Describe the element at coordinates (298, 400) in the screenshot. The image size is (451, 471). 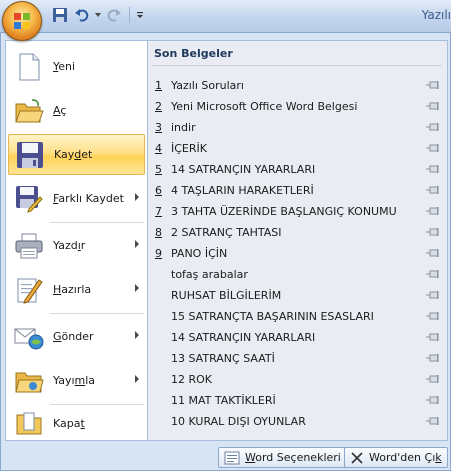
I see `recent-document-item: 11 MAT TAKTİKLERİ` at that location.